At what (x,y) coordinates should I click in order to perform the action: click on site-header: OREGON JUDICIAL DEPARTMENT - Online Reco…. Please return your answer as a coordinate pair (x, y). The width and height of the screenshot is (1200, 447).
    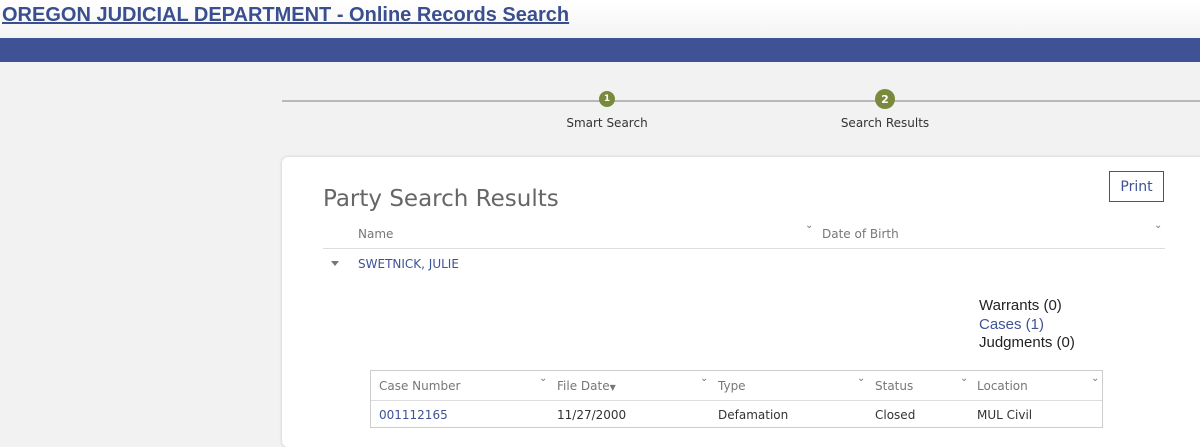
    Looking at the image, I should click on (600, 19).